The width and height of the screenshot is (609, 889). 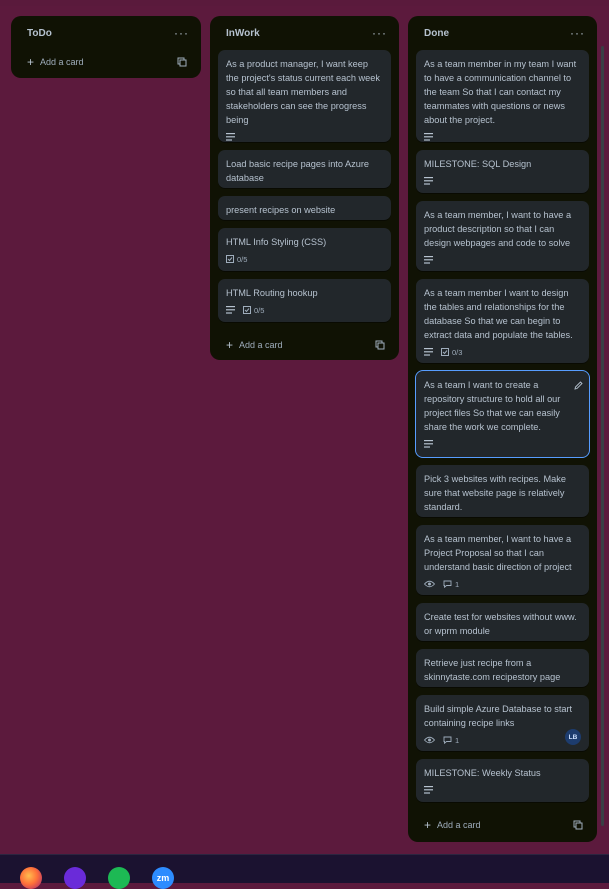 What do you see at coordinates (482, 773) in the screenshot?
I see `card-title: MILESTONE: Weekly Status` at bounding box center [482, 773].